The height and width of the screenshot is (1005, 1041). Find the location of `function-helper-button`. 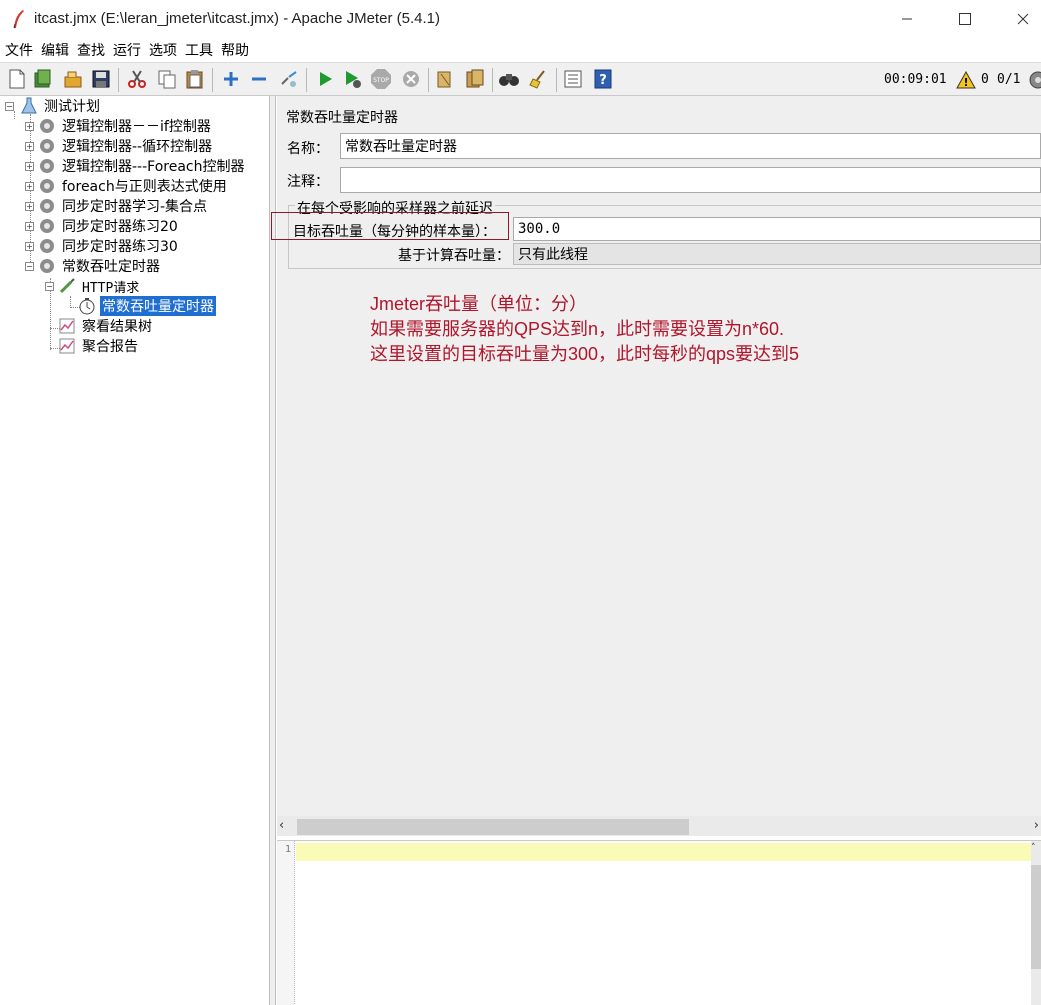

function-helper-button is located at coordinates (573, 79).